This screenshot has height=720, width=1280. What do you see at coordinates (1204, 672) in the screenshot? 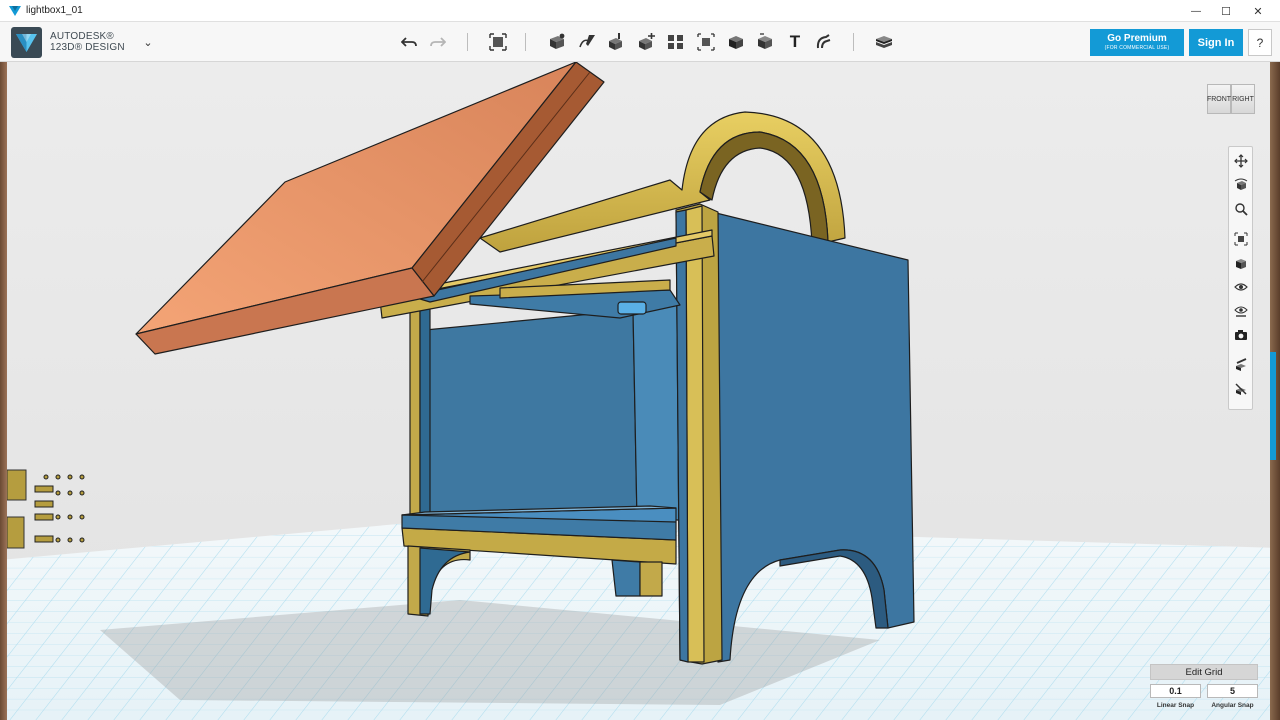
I see `edit-grid-button: Edit Grid` at bounding box center [1204, 672].